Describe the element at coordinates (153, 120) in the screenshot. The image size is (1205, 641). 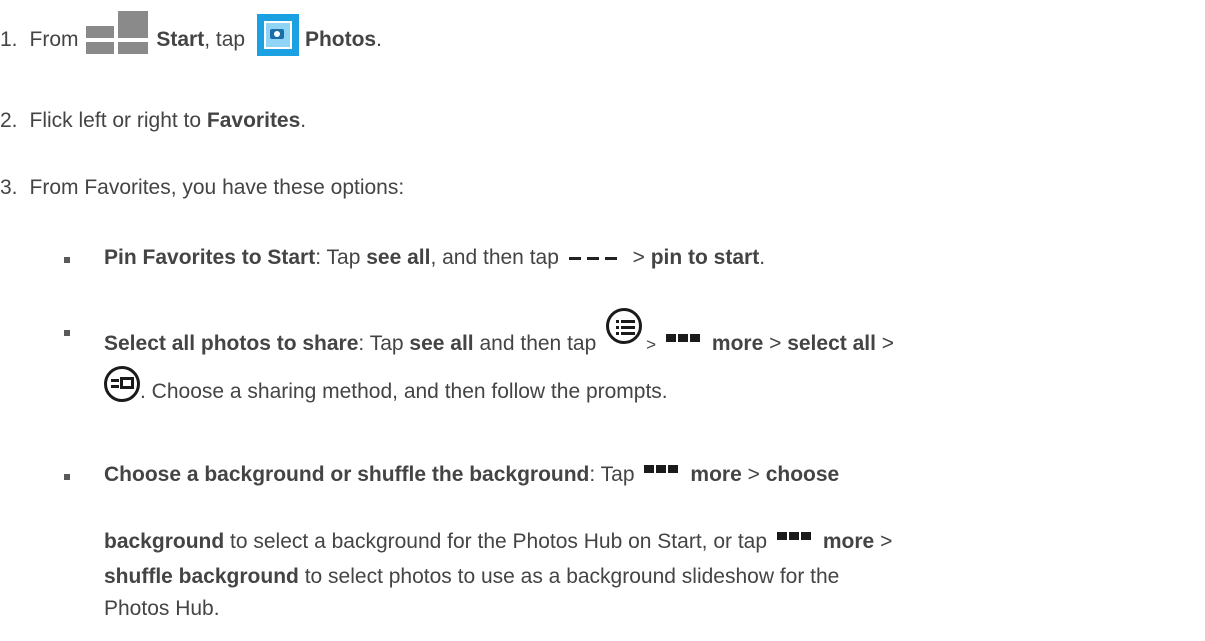
I see `step-2: 2. Flick left or right to Favorites.` at that location.